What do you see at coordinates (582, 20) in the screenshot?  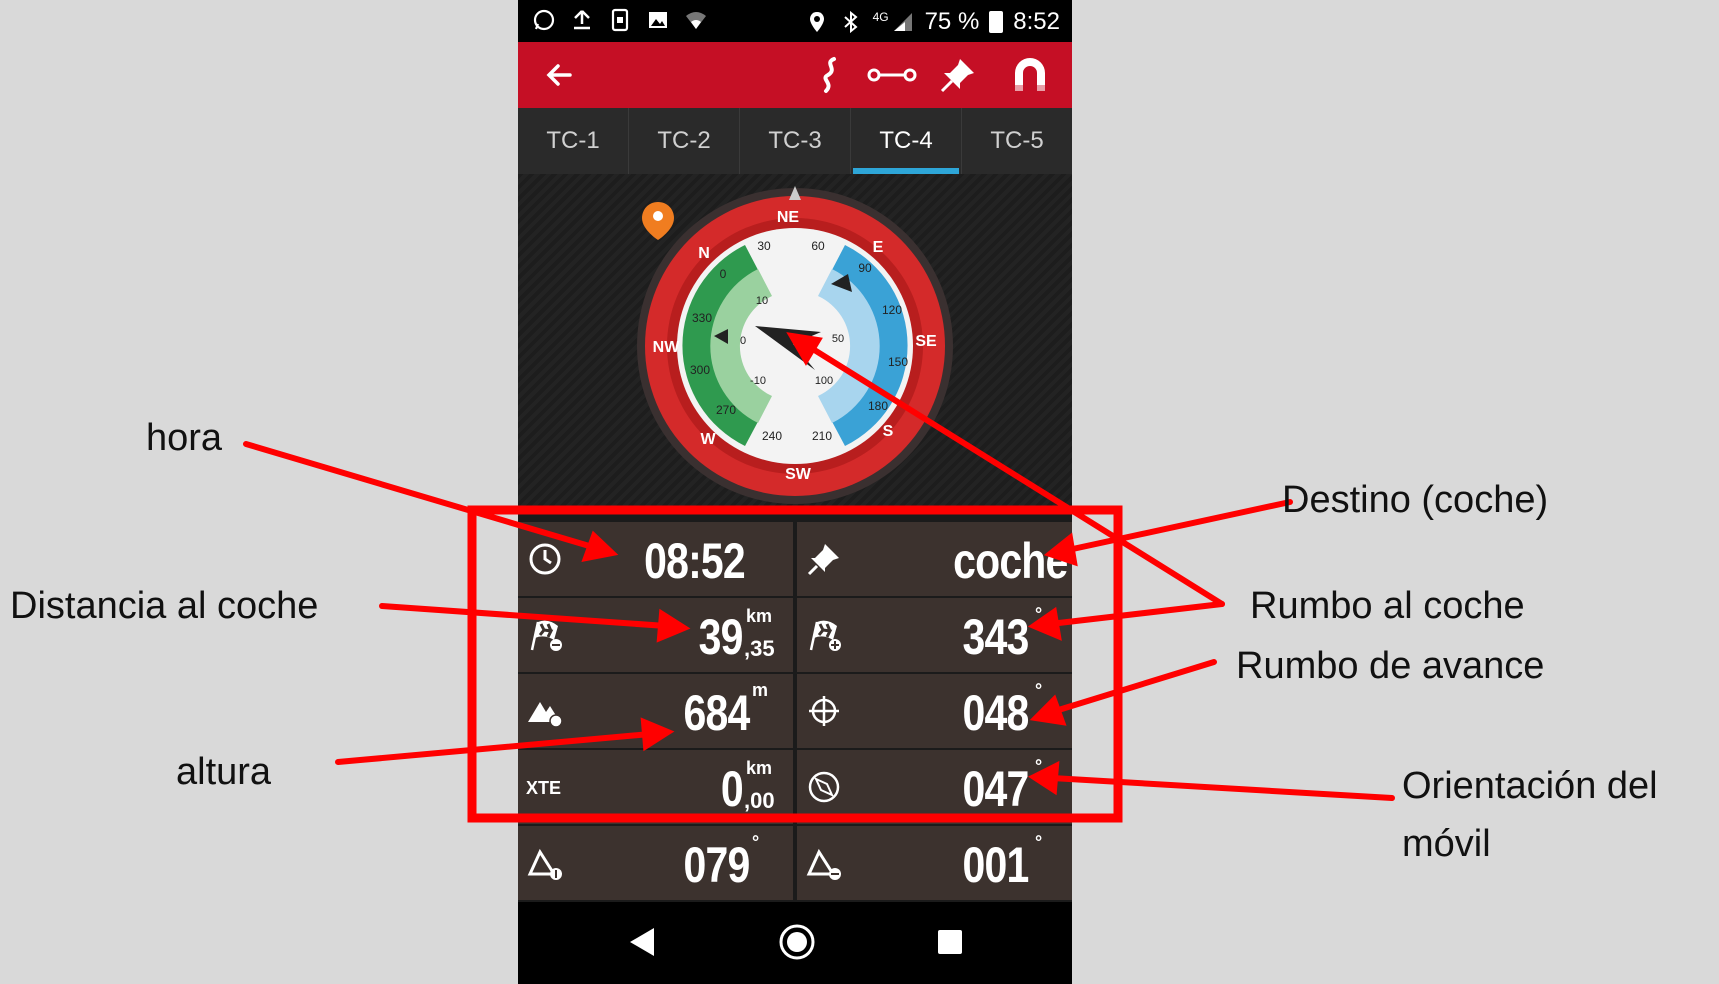 I see `upload-icon` at bounding box center [582, 20].